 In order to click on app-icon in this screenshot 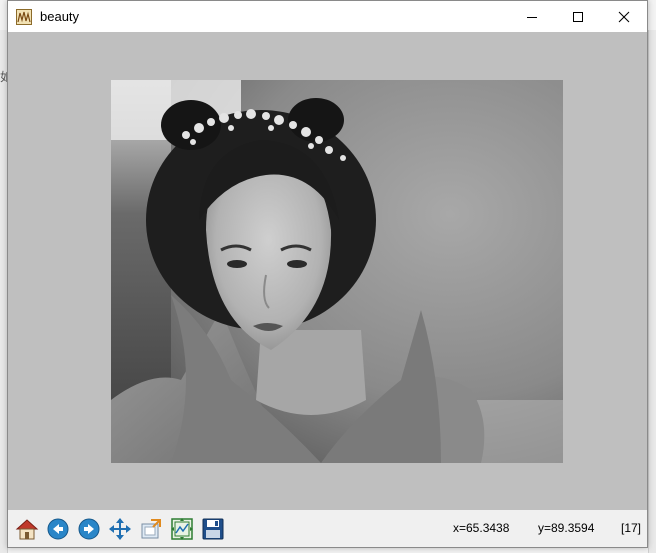, I will do `click(24, 16)`.